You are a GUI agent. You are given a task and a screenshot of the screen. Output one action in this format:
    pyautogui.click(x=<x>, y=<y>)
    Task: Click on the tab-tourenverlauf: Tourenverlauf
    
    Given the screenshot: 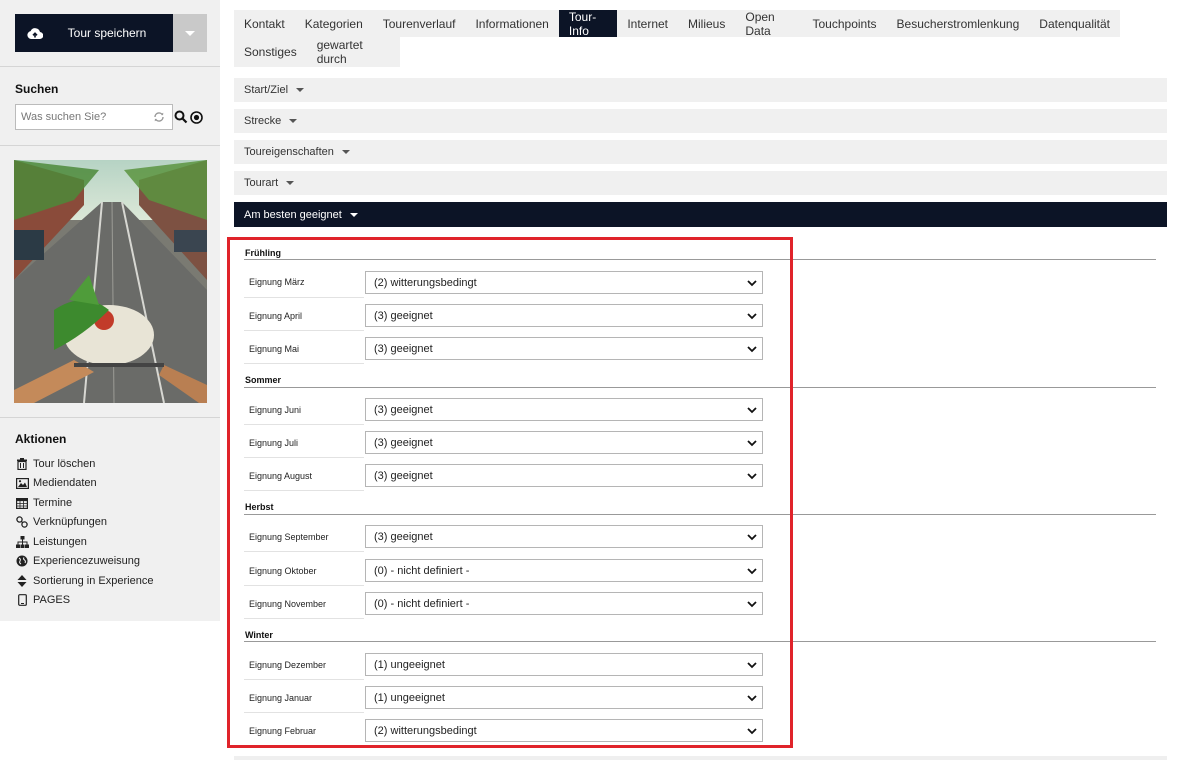 What is the action you would take?
    pyautogui.click(x=419, y=23)
    